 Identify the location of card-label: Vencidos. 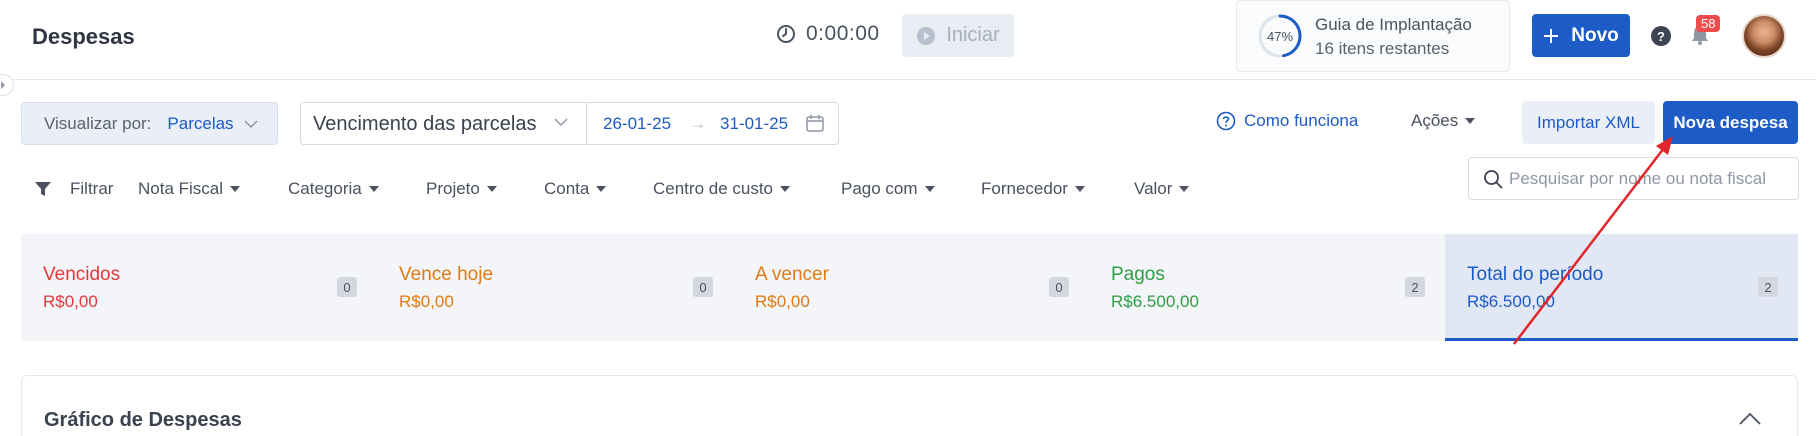
(82, 274).